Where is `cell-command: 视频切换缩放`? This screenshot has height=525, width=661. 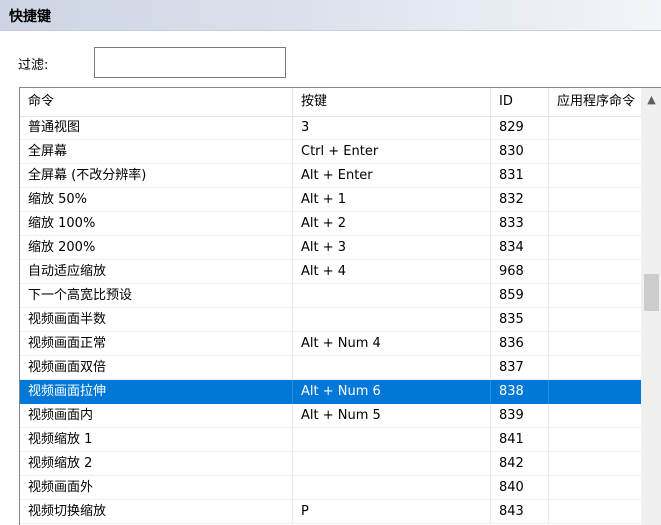
cell-command: 视频切换缩放 is located at coordinates (156, 512).